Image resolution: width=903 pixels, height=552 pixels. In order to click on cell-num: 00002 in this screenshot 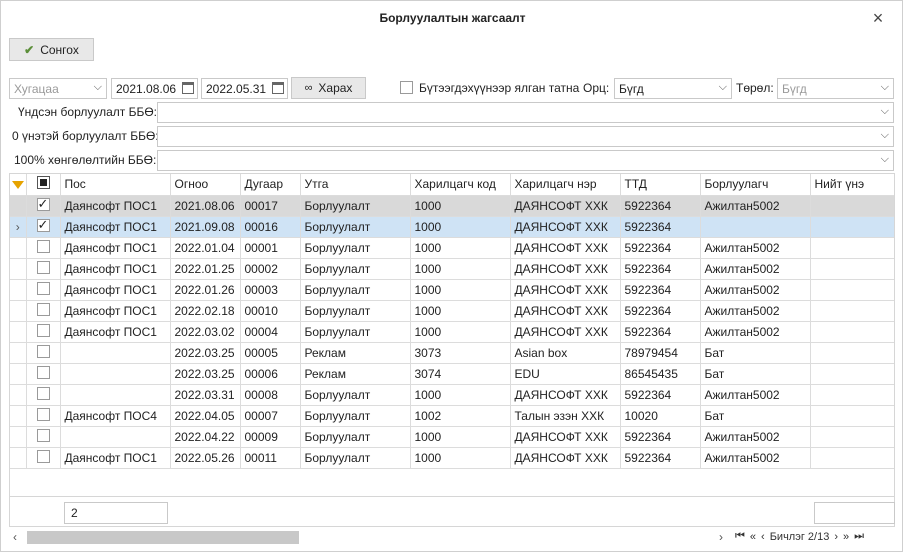, I will do `click(270, 269)`.